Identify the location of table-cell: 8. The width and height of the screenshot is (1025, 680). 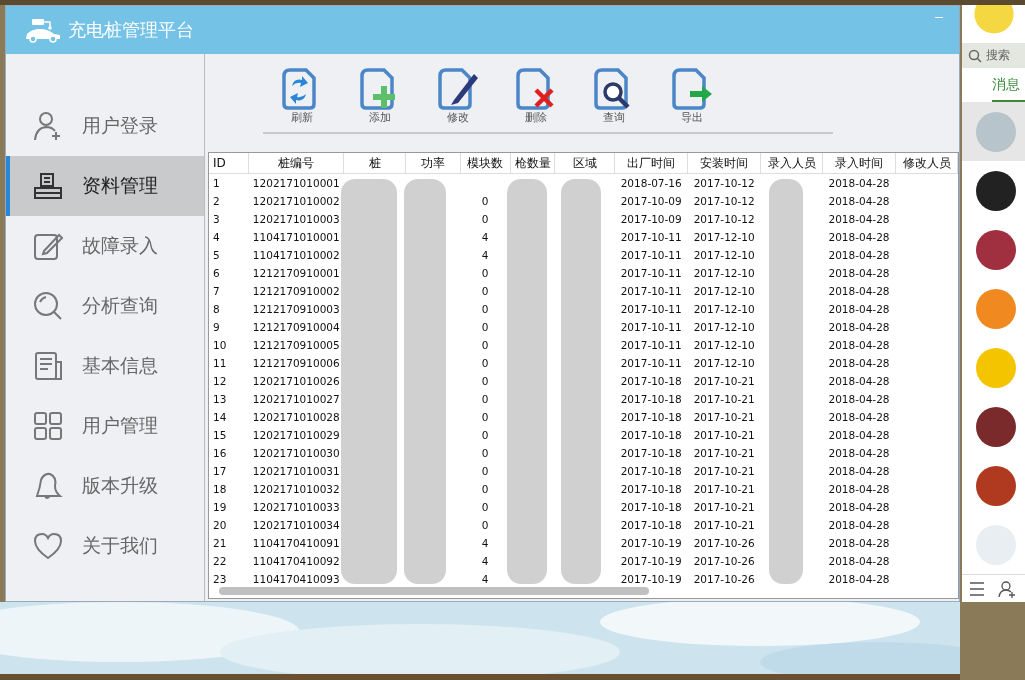
(216, 309).